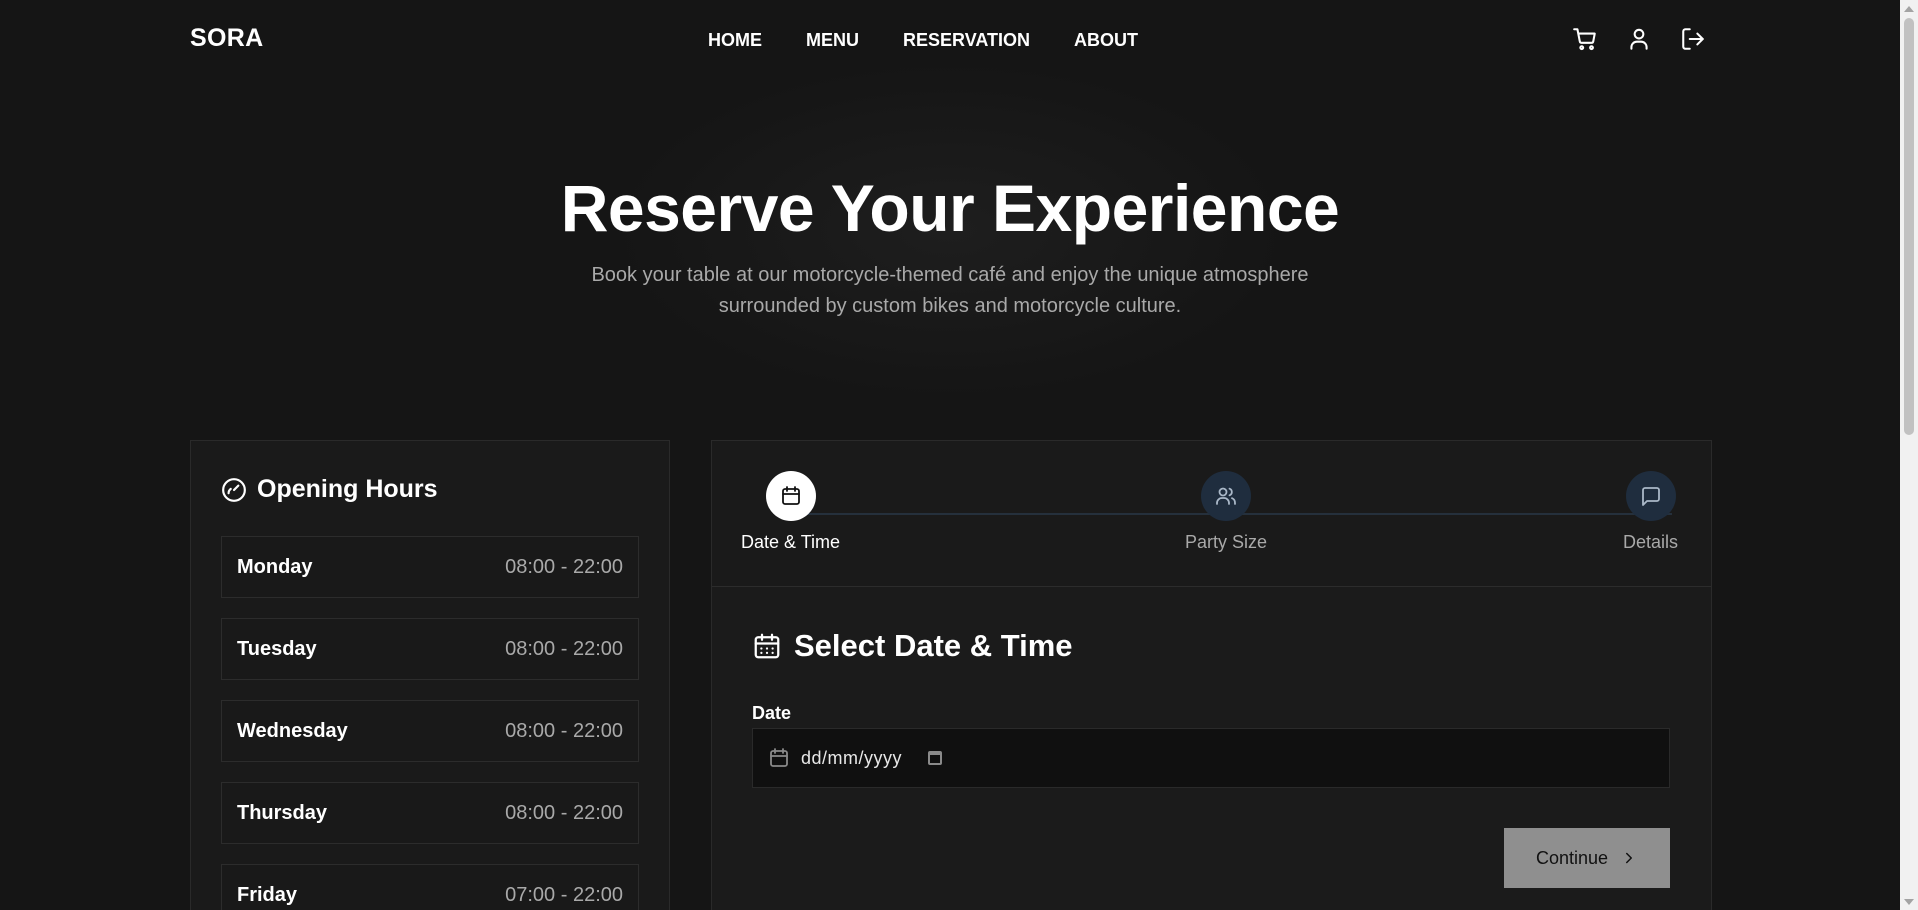 Image resolution: width=1918 pixels, height=910 pixels. I want to click on nav-reservation: RESERVATION, so click(966, 40).